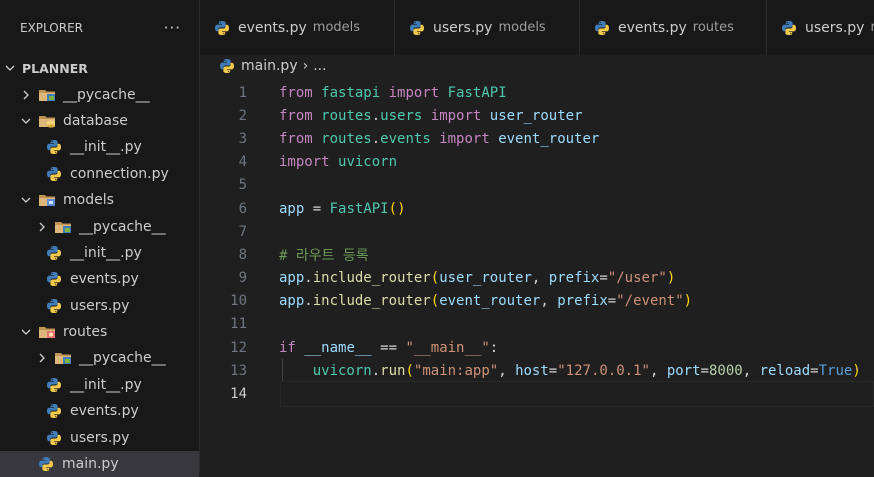 The width and height of the screenshot is (874, 477). I want to click on tree-root-planner: PLANNER, so click(99, 68).